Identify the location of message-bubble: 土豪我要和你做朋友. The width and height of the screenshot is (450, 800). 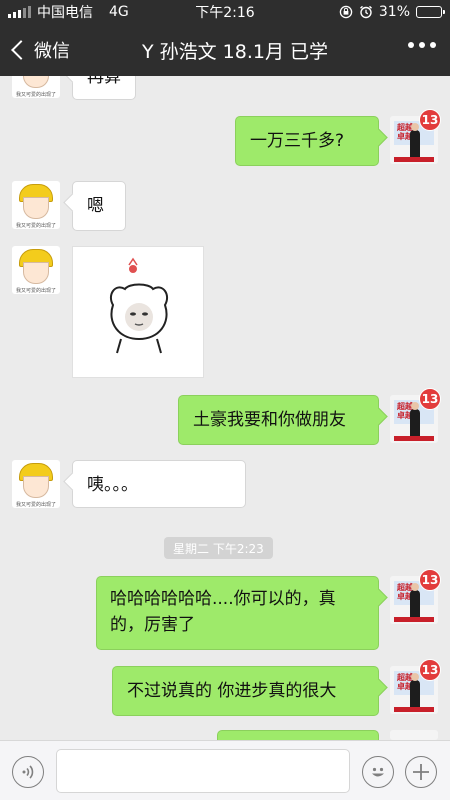
(278, 420).